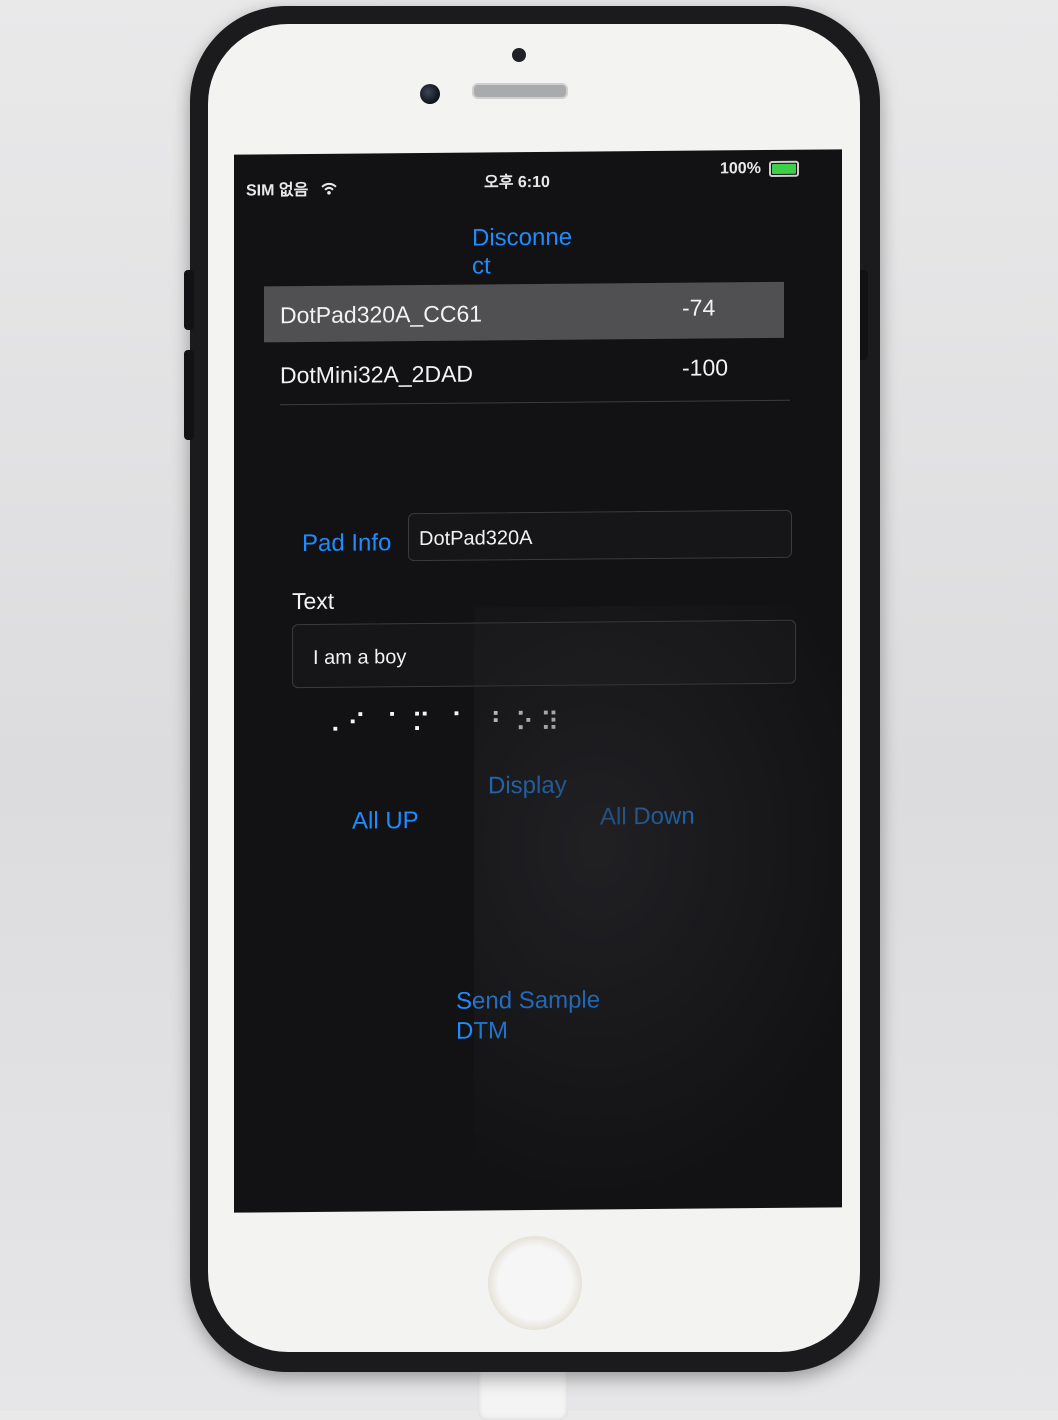  Describe the element at coordinates (277, 191) in the screenshot. I see `carrier-text: SIM 없음` at that location.